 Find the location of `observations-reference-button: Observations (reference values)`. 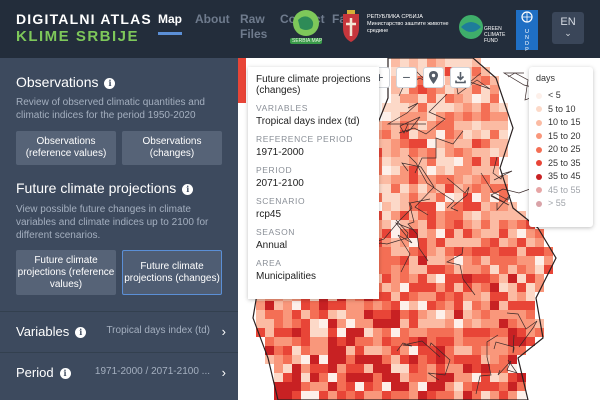

observations-reference-button: Observations (reference values) is located at coordinates (66, 148).